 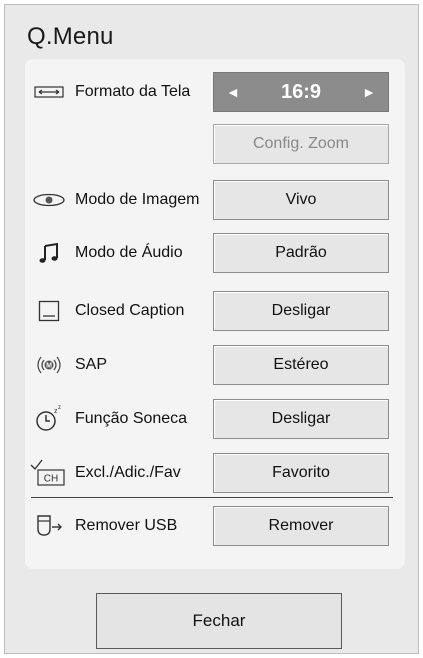 What do you see at coordinates (49, 419) in the screenshot?
I see `sleep-timer-icon: z z` at bounding box center [49, 419].